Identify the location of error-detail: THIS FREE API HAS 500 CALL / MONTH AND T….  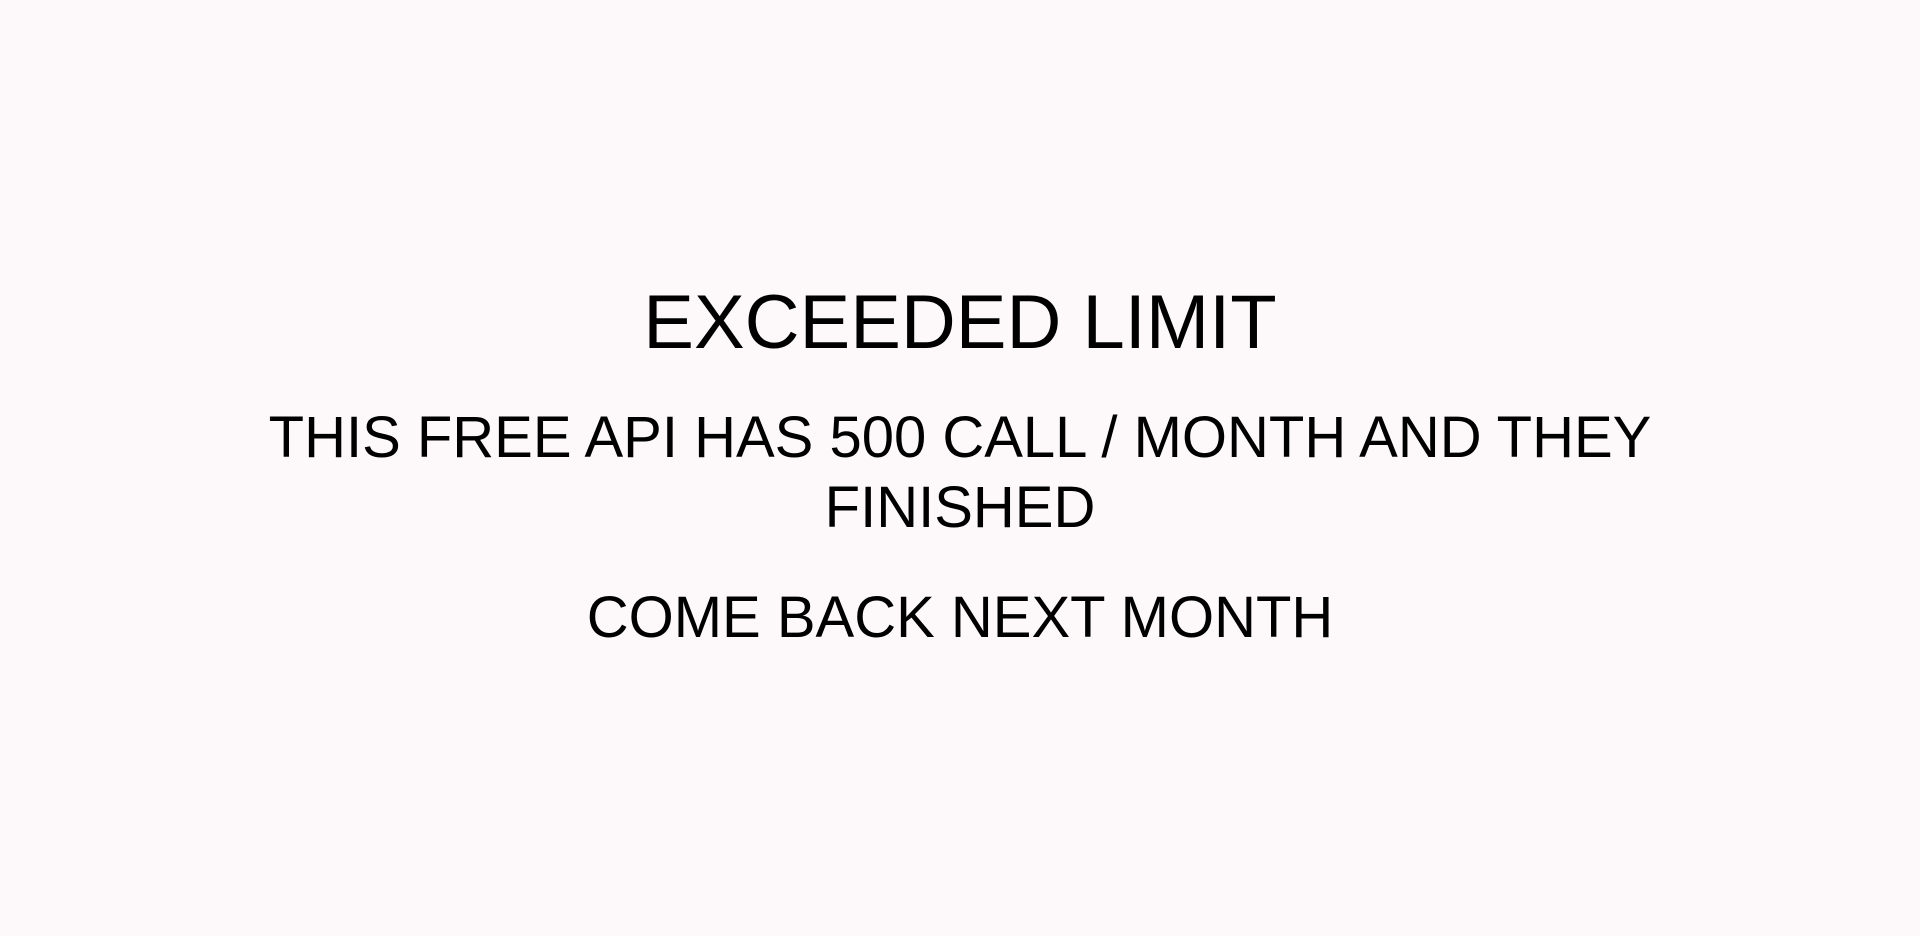
(960, 472).